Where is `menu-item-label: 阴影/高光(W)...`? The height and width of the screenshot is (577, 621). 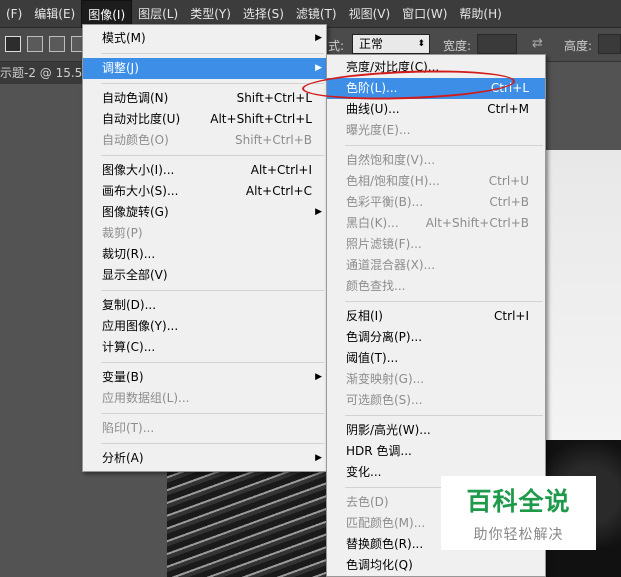 menu-item-label: 阴影/高光(W)... is located at coordinates (388, 430).